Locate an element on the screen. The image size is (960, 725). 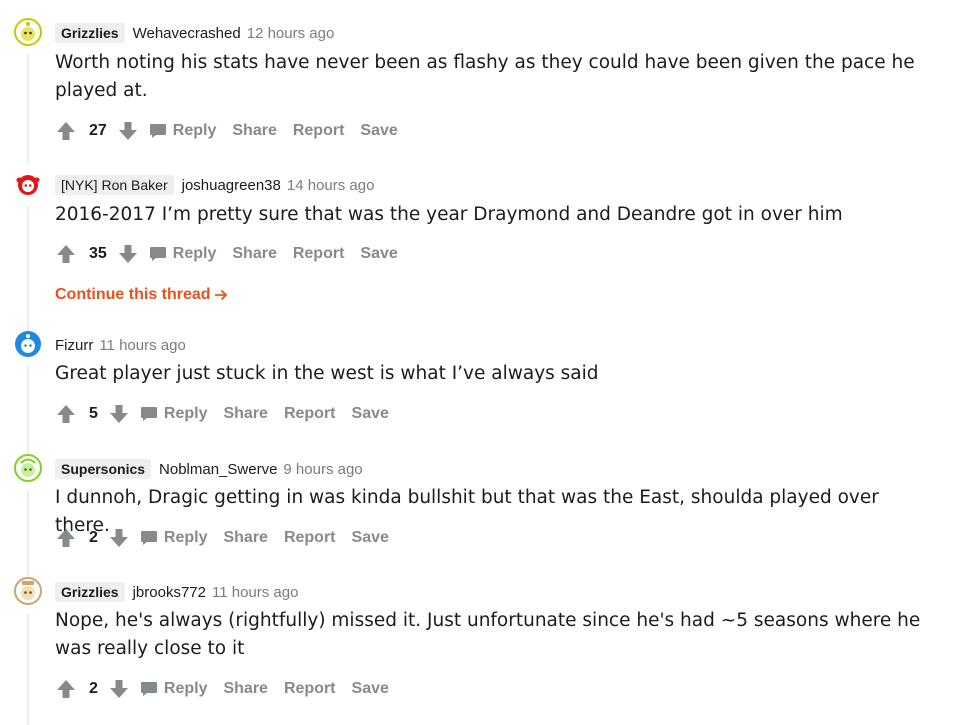
comment-meta: Fizurr 11 hours ago is located at coordinates (120, 345).